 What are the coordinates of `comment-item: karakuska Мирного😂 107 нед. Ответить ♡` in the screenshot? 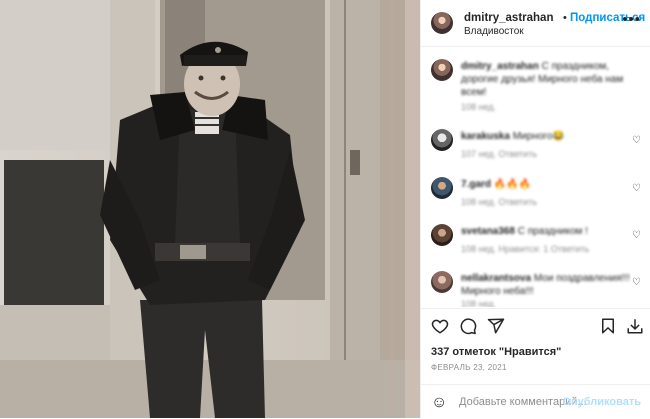 It's located at (536, 149).